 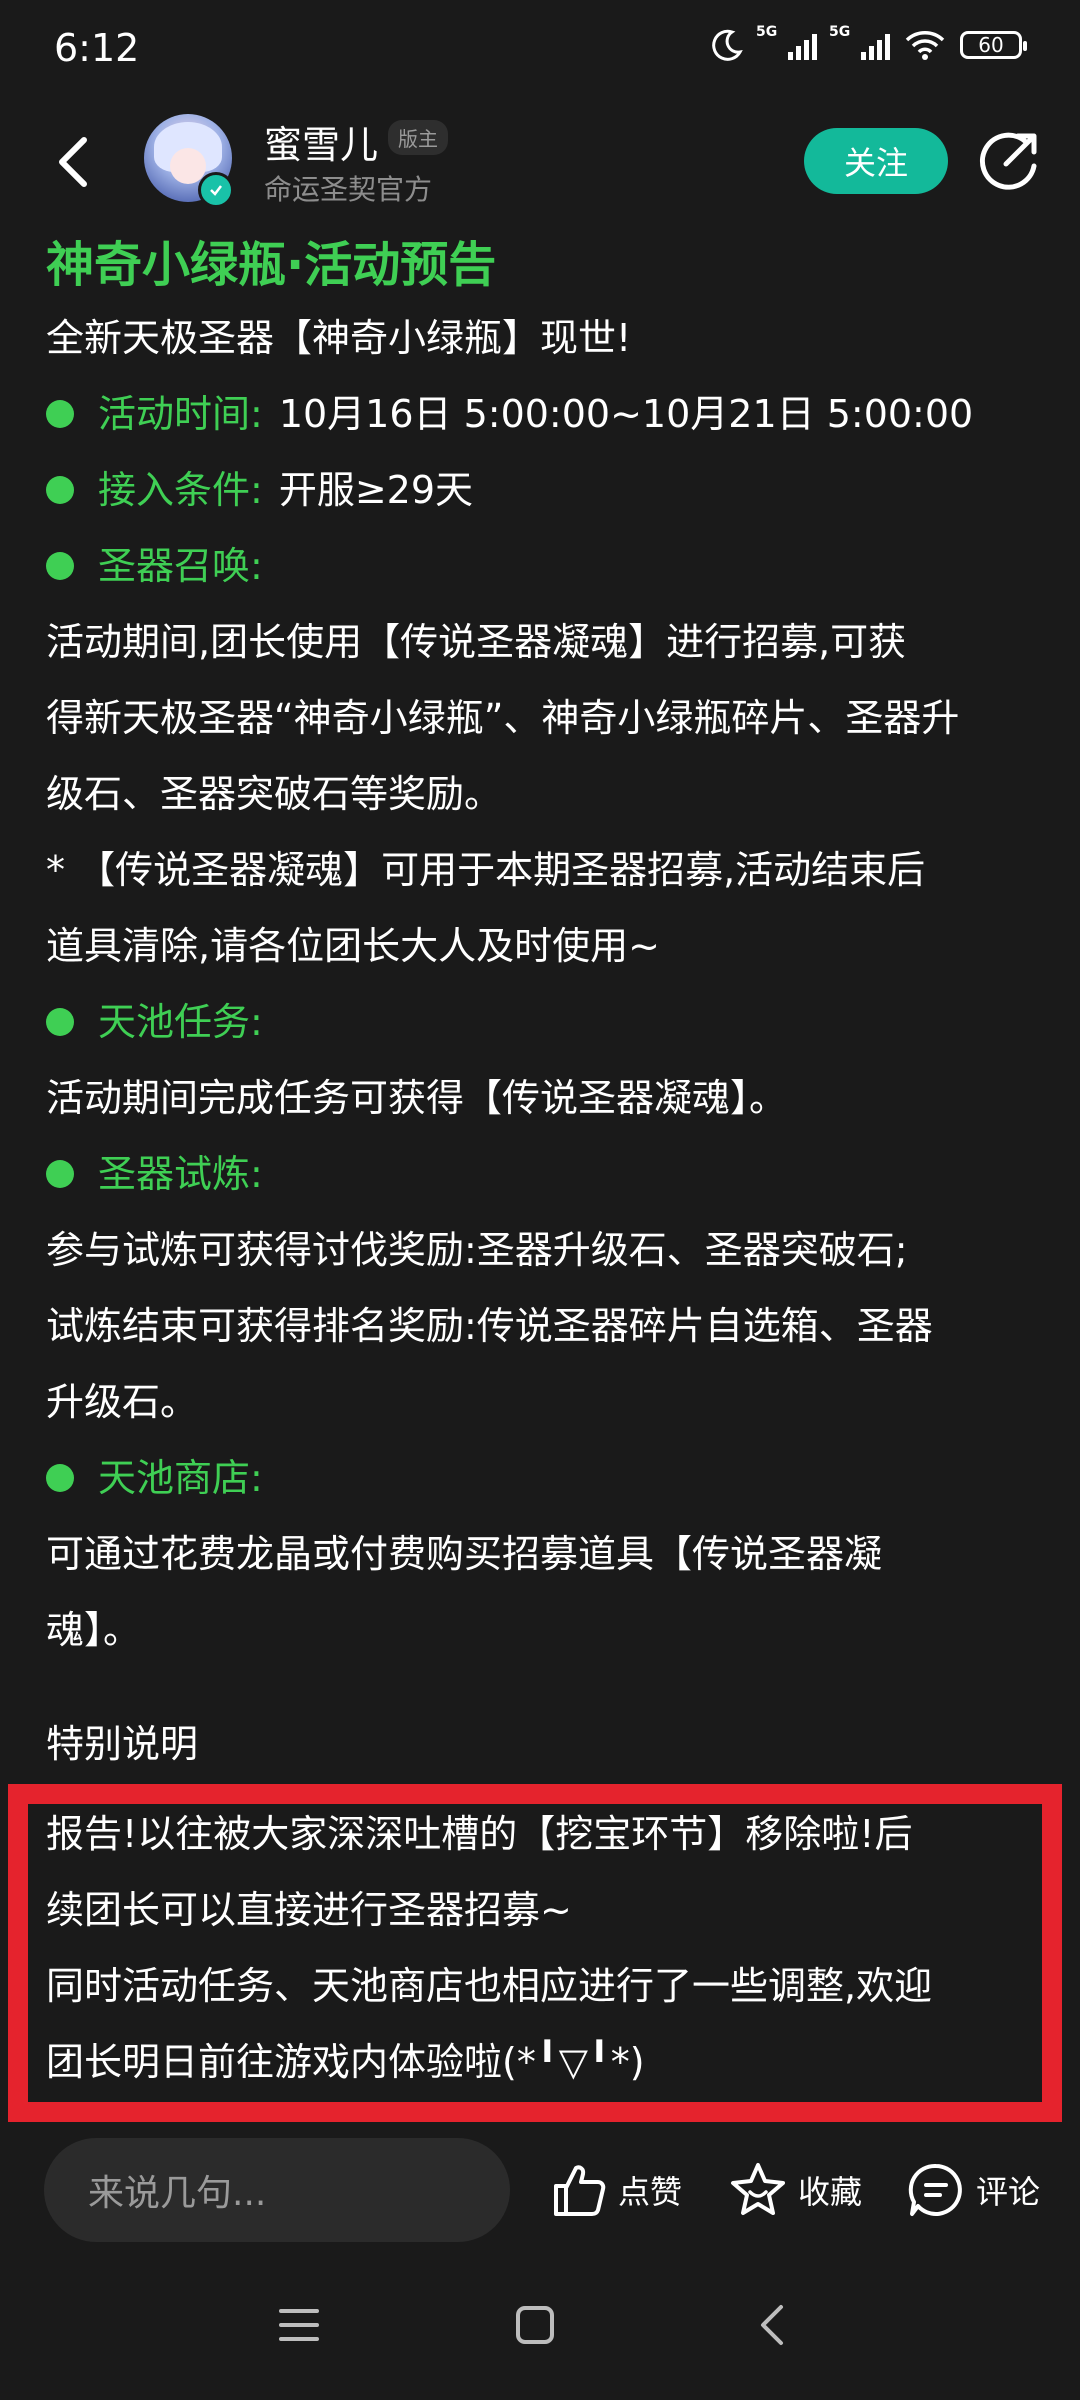 I want to click on author-subtitle: 命运圣契官方, so click(x=348, y=189).